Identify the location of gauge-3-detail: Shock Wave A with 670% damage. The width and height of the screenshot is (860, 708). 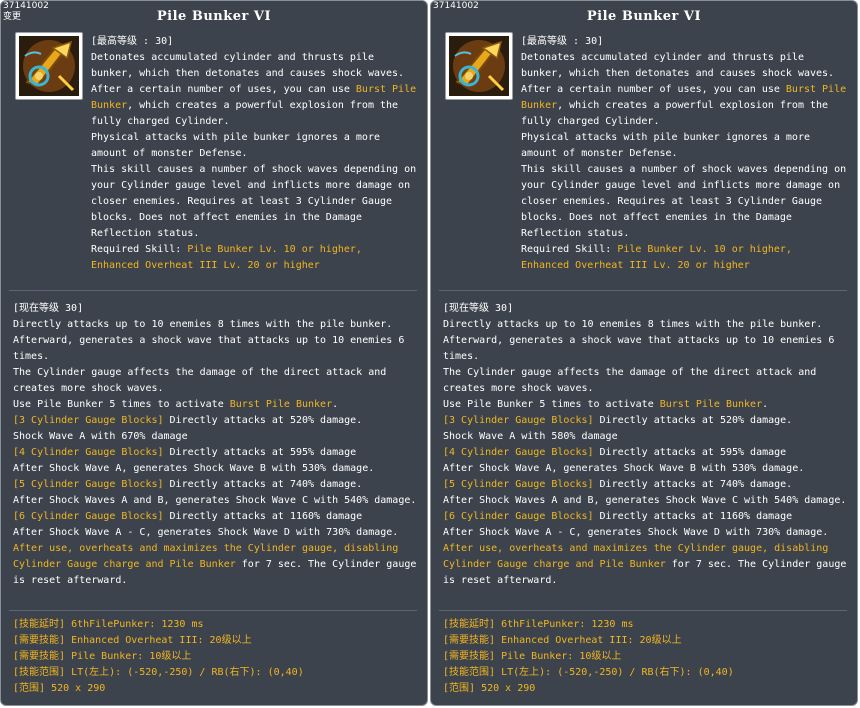
(100, 436).